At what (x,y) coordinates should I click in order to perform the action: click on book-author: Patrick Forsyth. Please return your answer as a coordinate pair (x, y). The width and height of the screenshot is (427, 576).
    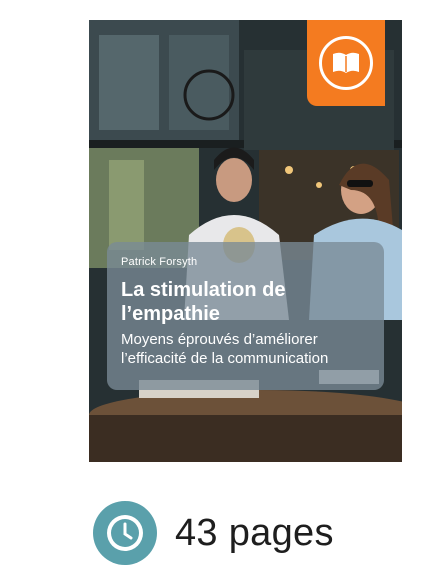
    Looking at the image, I should click on (159, 262).